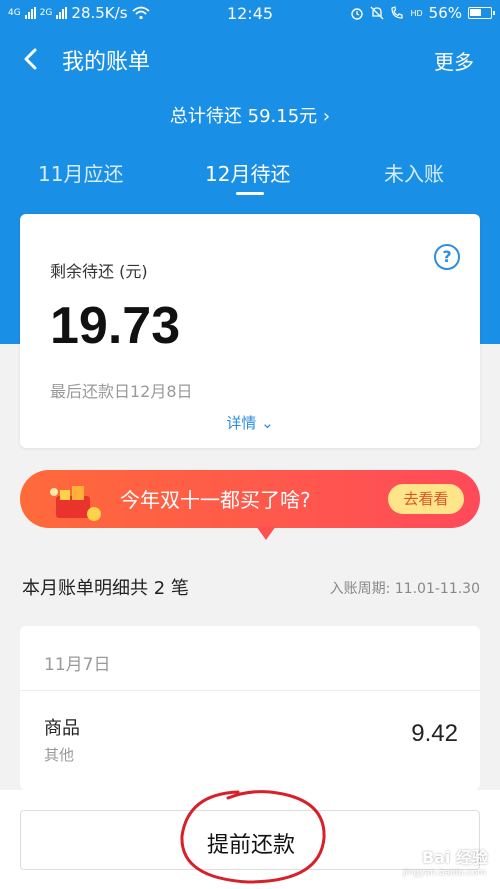  Describe the element at coordinates (80, 172) in the screenshot. I see `tab-november-due: 11月应还` at that location.